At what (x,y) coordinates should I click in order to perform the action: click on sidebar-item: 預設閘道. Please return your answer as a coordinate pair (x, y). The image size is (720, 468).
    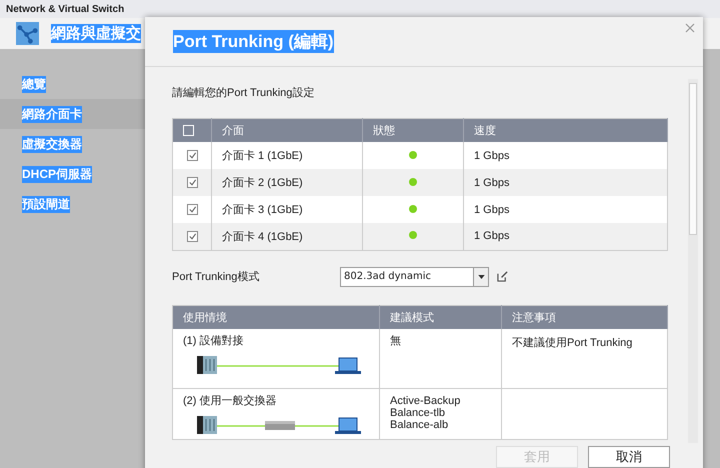
    Looking at the image, I should click on (72, 204).